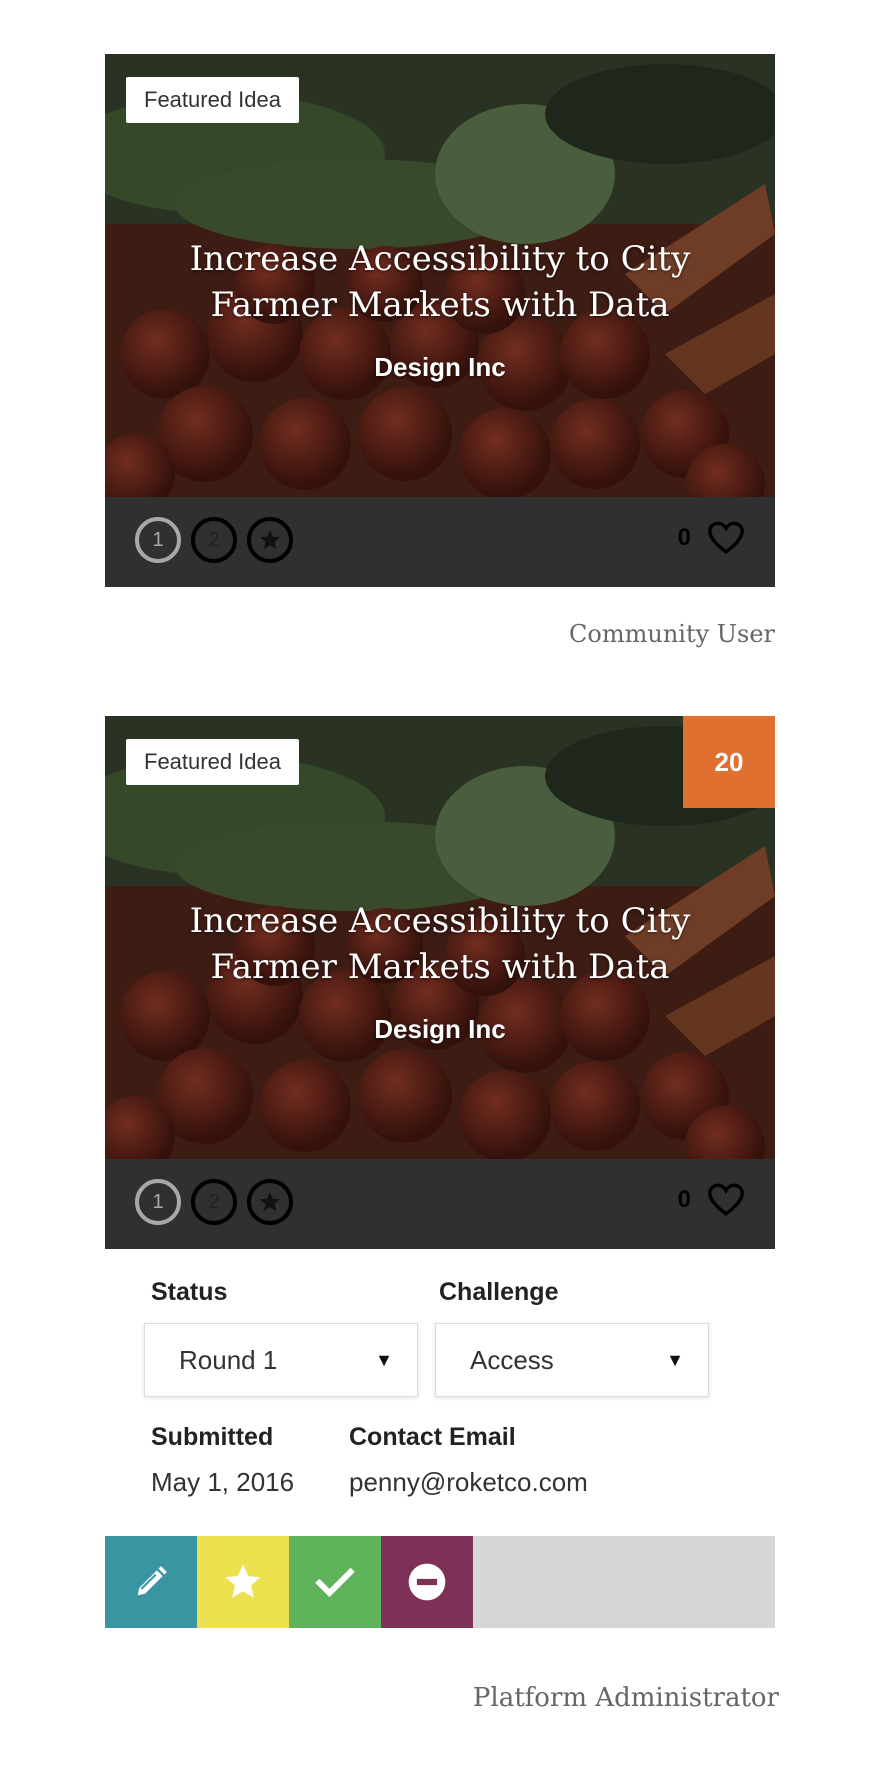  What do you see at coordinates (281, 1360) in the screenshot?
I see `status-select: Round 1 ▼` at bounding box center [281, 1360].